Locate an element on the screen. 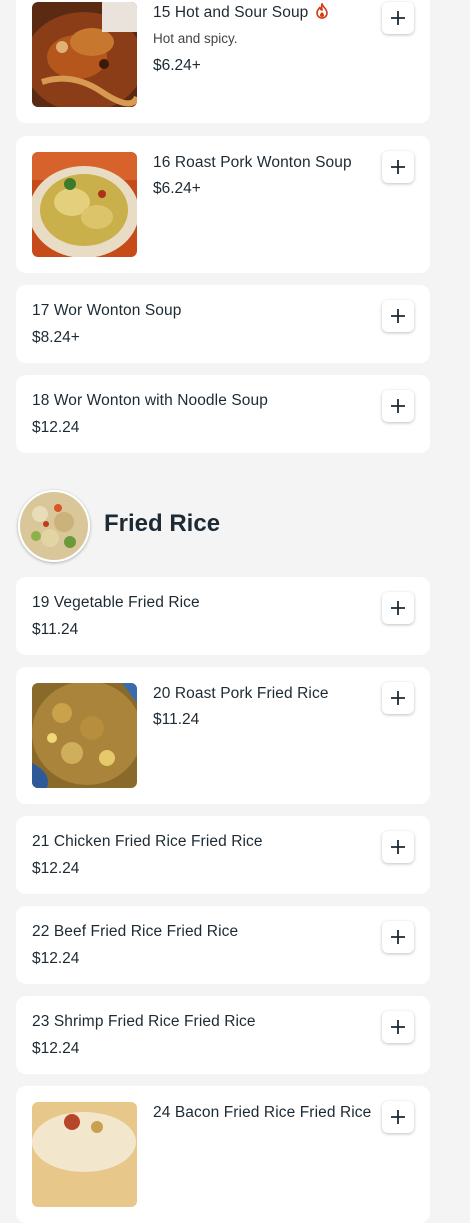  menu-item-card: 16 Roast Pork Wonton Soup $6.24+ is located at coordinates (223, 204).